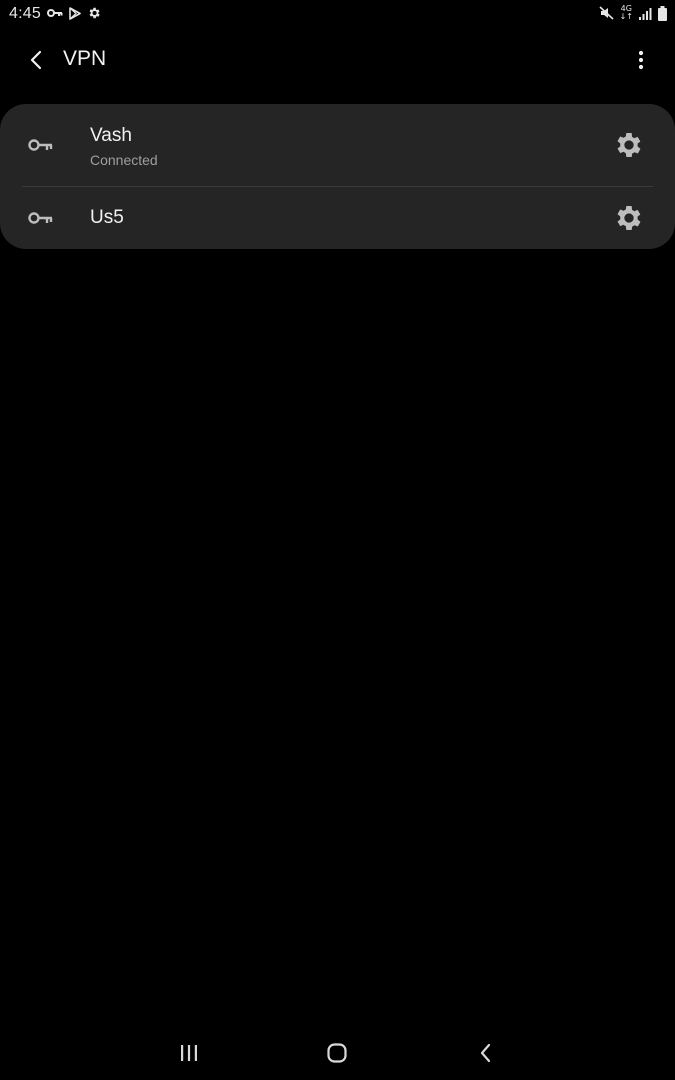 The height and width of the screenshot is (1080, 675). I want to click on network-arrows: ↓↑, so click(626, 16).